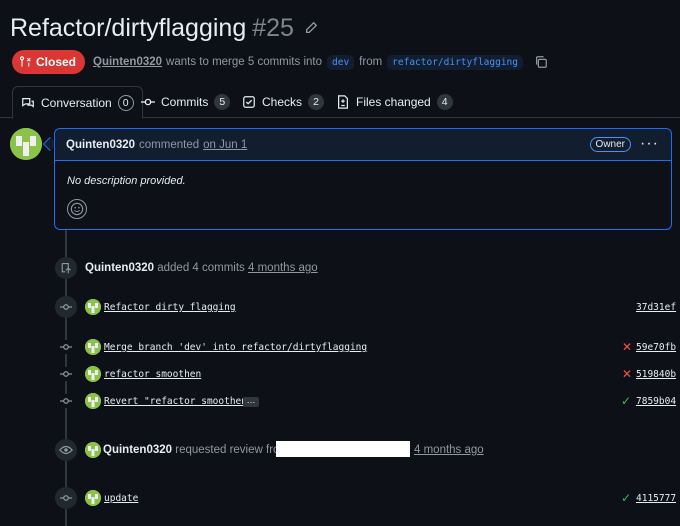  I want to click on commit-message: Refactor dirty flagging, so click(170, 307).